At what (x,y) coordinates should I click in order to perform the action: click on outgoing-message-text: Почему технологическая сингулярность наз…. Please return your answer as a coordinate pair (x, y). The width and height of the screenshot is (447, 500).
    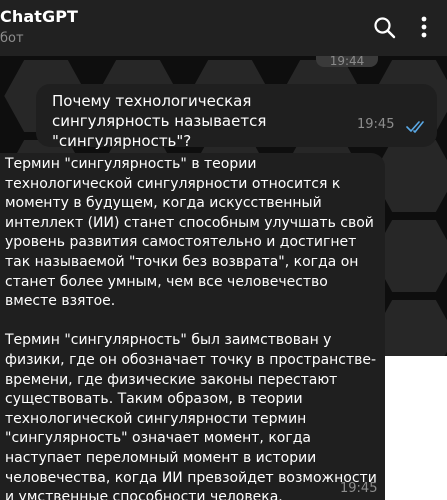
    Looking at the image, I should click on (159, 121).